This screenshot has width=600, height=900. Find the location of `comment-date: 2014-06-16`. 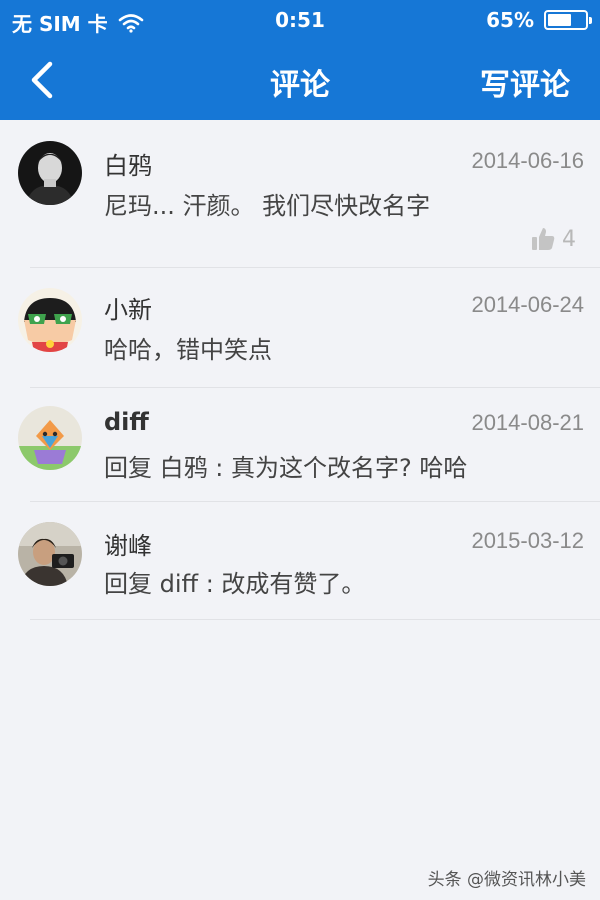

comment-date: 2014-06-16 is located at coordinates (527, 160).